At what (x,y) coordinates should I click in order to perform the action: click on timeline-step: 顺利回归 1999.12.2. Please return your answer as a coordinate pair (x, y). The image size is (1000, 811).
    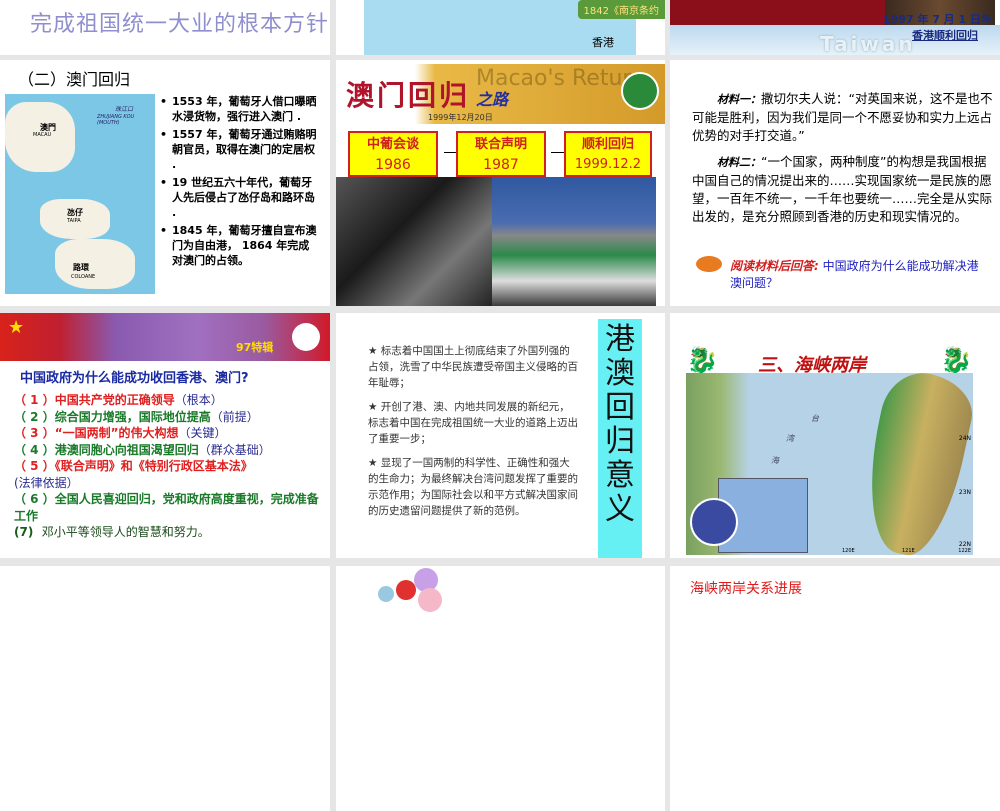
    Looking at the image, I should click on (608, 154).